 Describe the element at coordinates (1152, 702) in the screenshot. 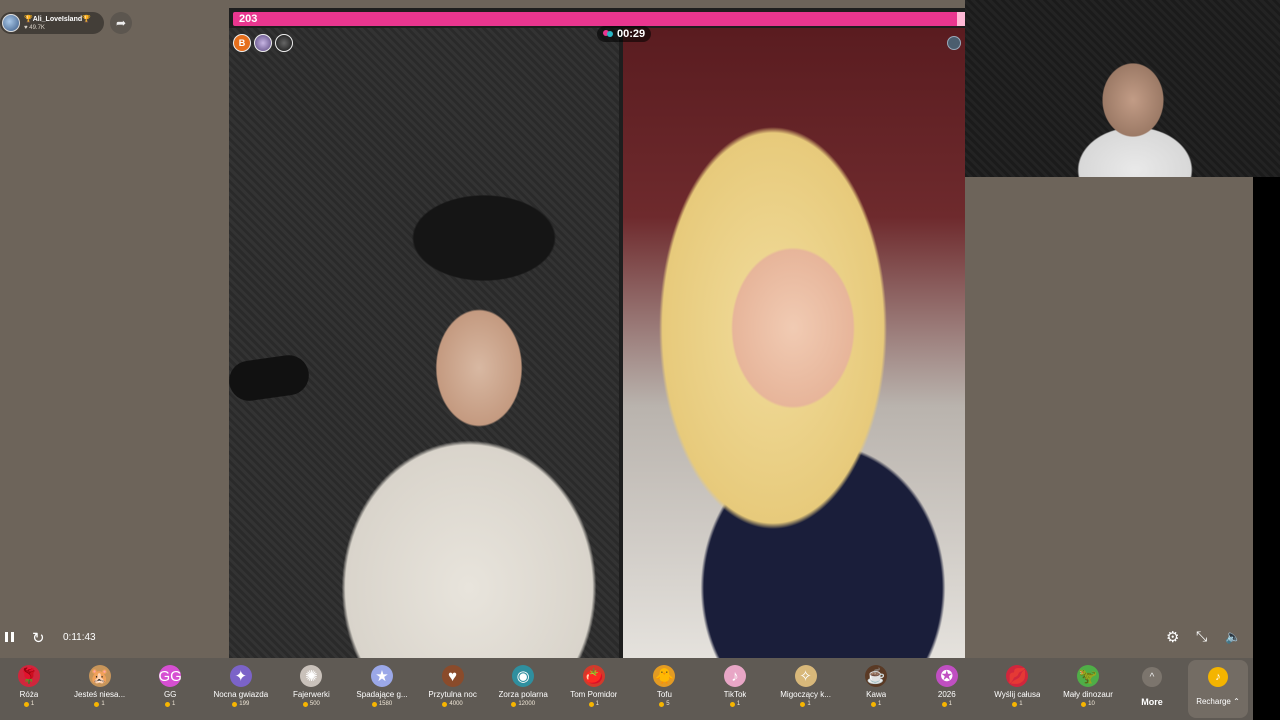

I see `more-label: More` at that location.